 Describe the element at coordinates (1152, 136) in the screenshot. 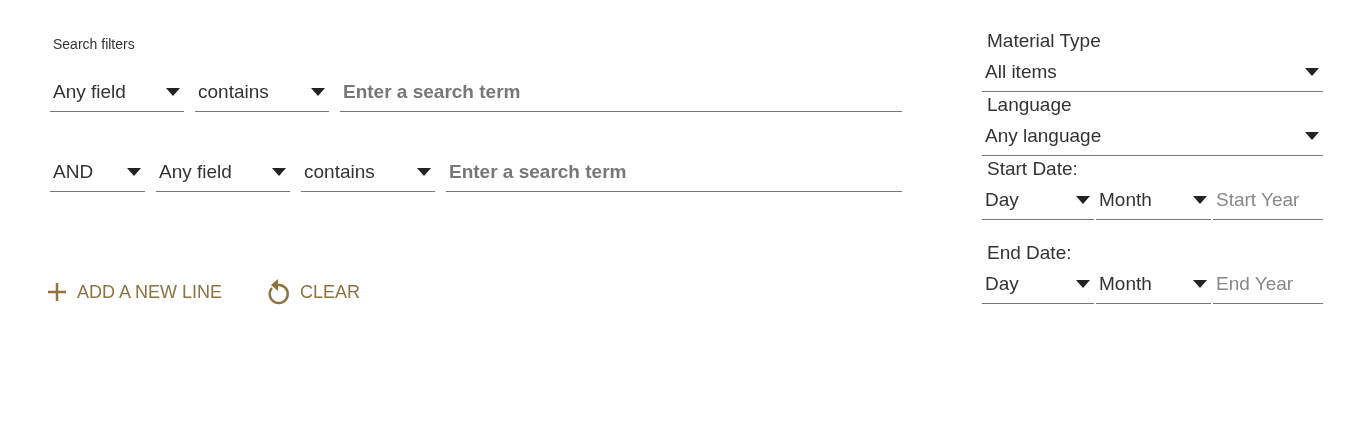

I see `language-select: Any language` at that location.